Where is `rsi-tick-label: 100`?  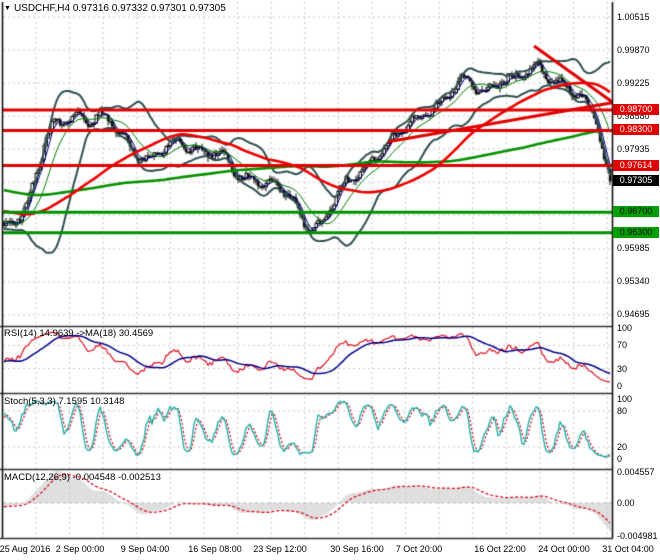
rsi-tick-label: 100 is located at coordinates (625, 328).